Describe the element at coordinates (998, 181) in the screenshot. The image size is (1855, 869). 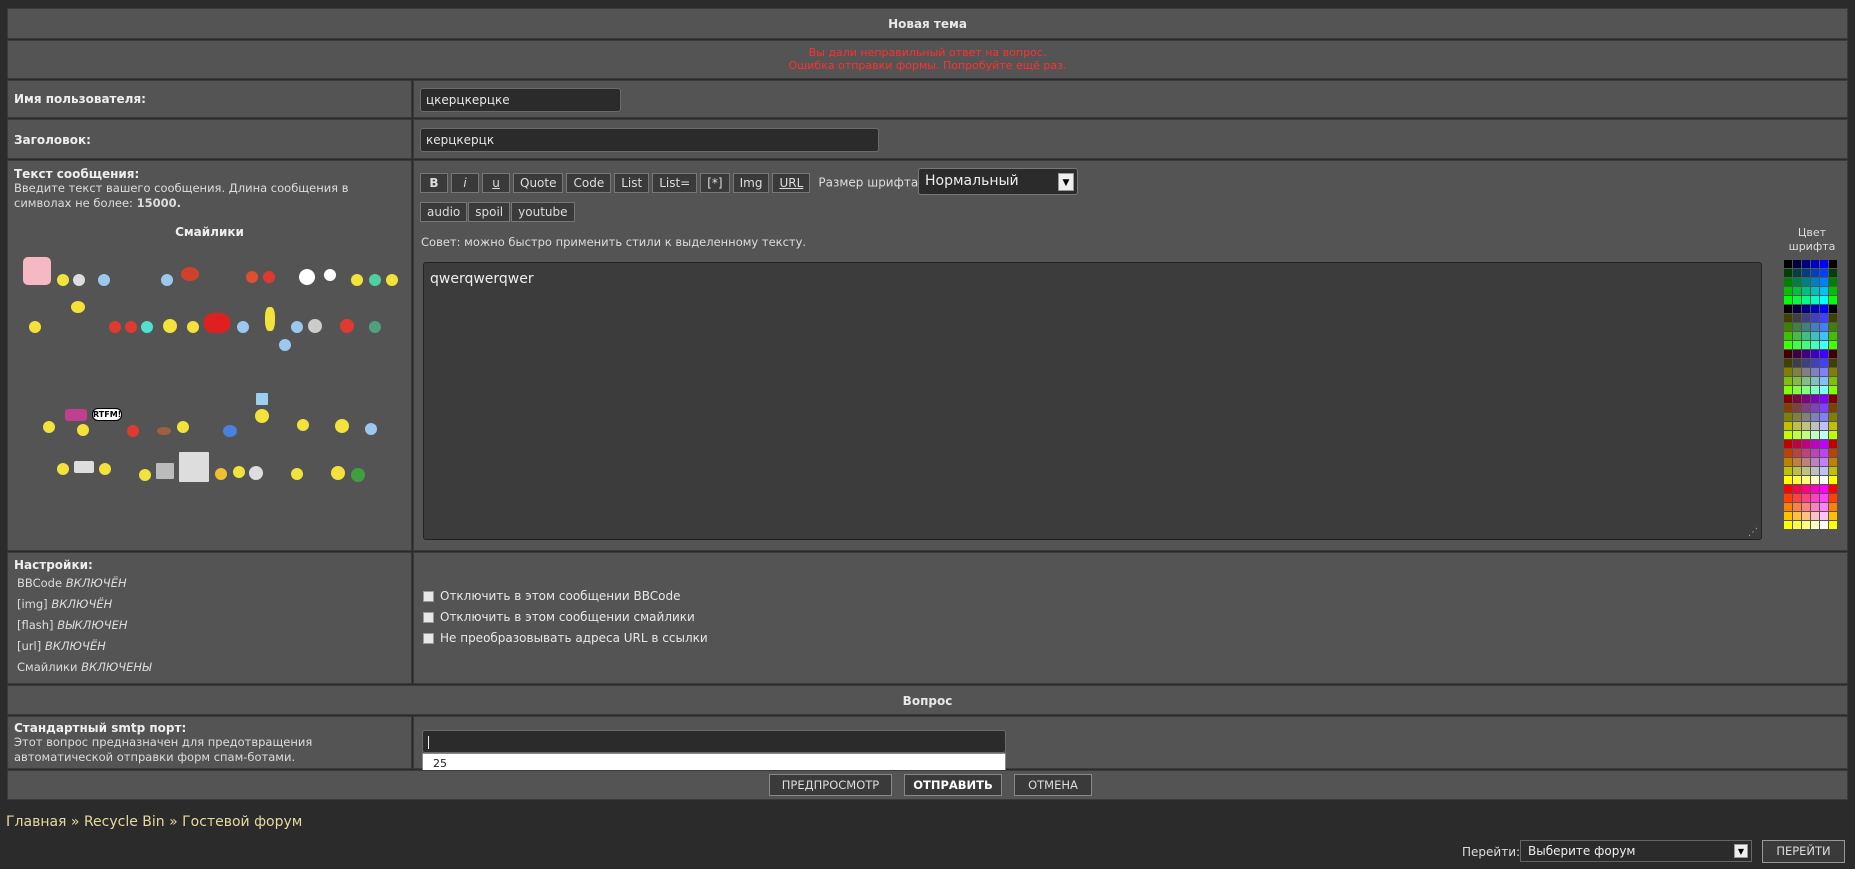
I see `font-size-select: Нормальный ▼` at that location.